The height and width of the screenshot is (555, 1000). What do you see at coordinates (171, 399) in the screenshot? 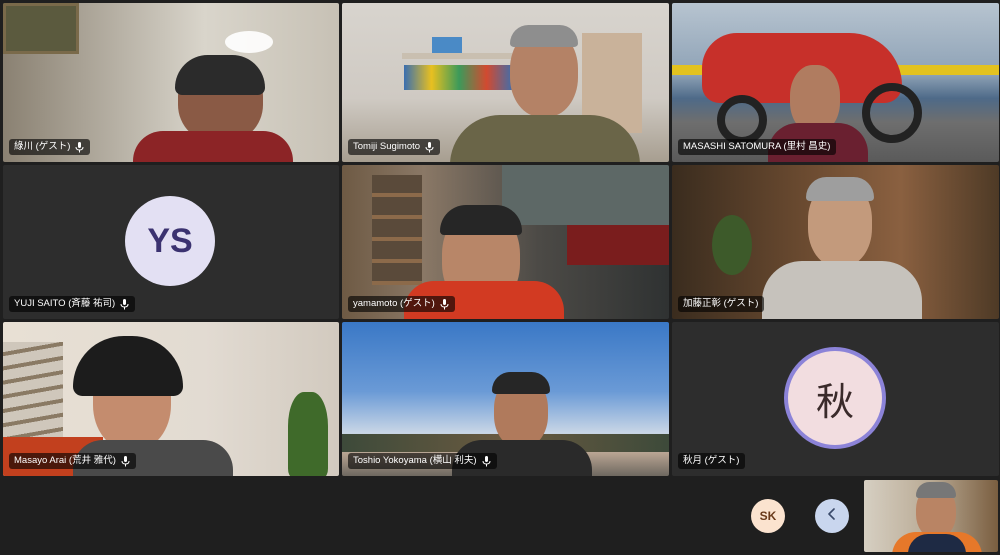
I see `participant-tile-7: Masayo Arai (荒井 雅代)` at bounding box center [171, 399].